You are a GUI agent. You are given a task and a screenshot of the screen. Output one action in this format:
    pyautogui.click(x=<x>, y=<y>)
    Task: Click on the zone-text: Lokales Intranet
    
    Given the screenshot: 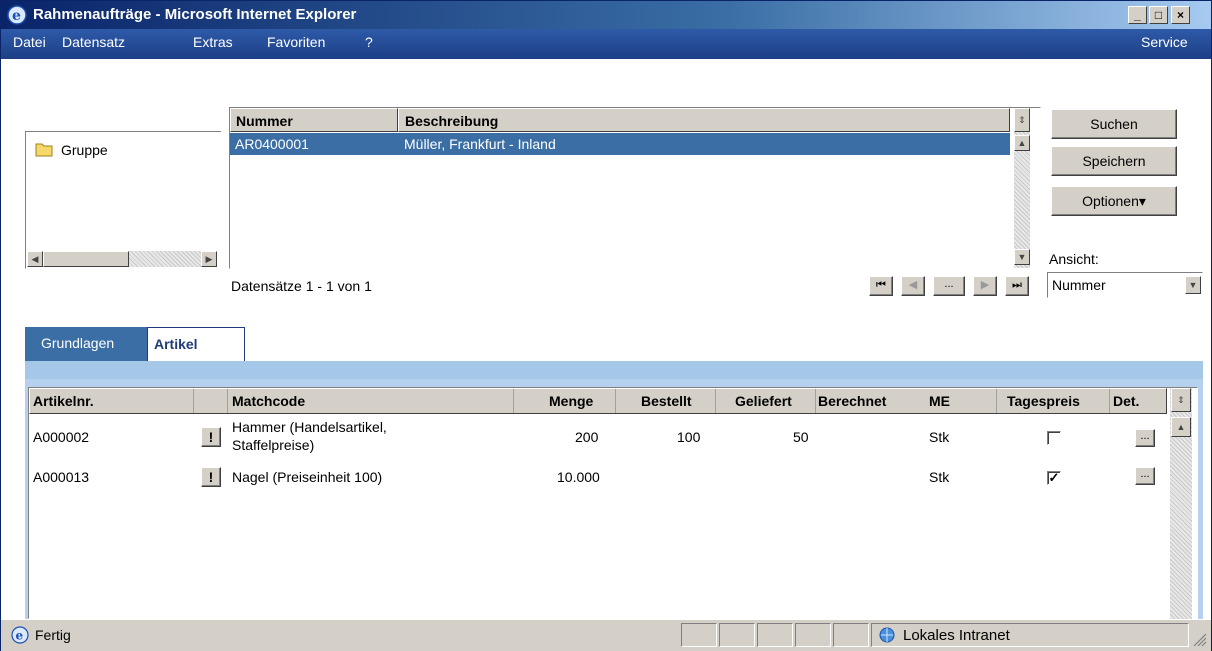 What is the action you would take?
    pyautogui.click(x=956, y=635)
    